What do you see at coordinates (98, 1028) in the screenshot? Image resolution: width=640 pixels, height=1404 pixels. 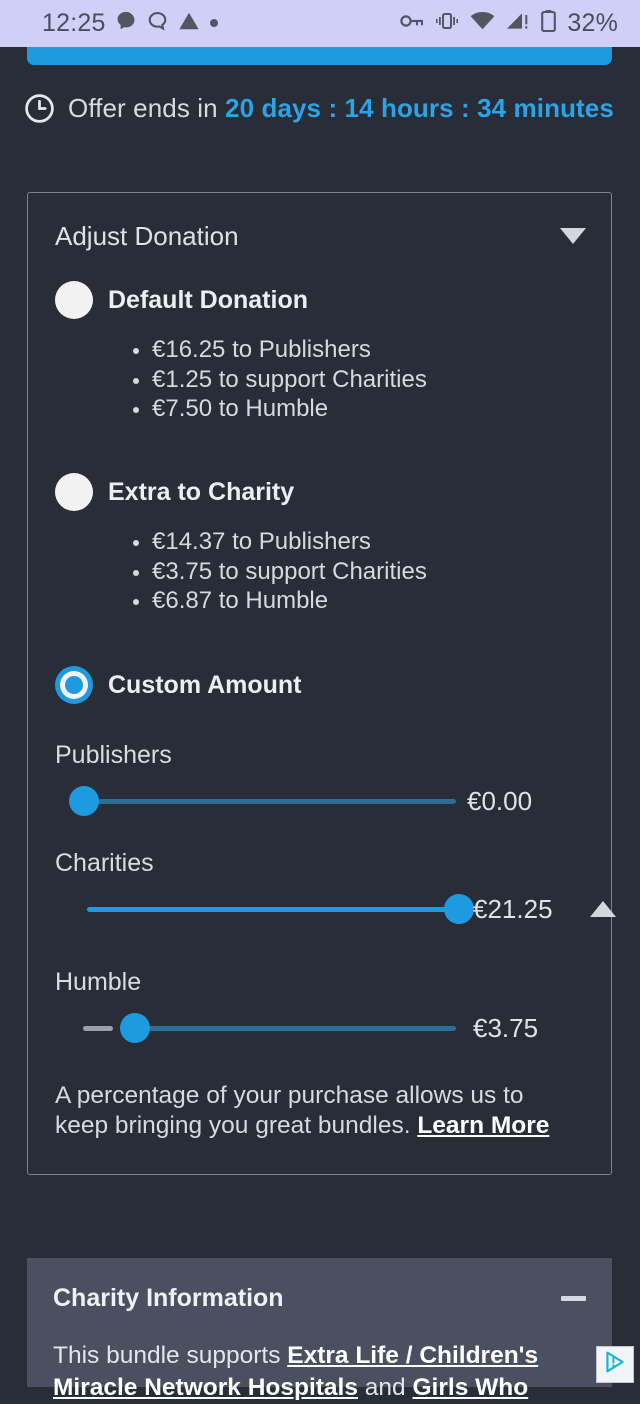 I see `slider-track-humble-inactive` at bounding box center [98, 1028].